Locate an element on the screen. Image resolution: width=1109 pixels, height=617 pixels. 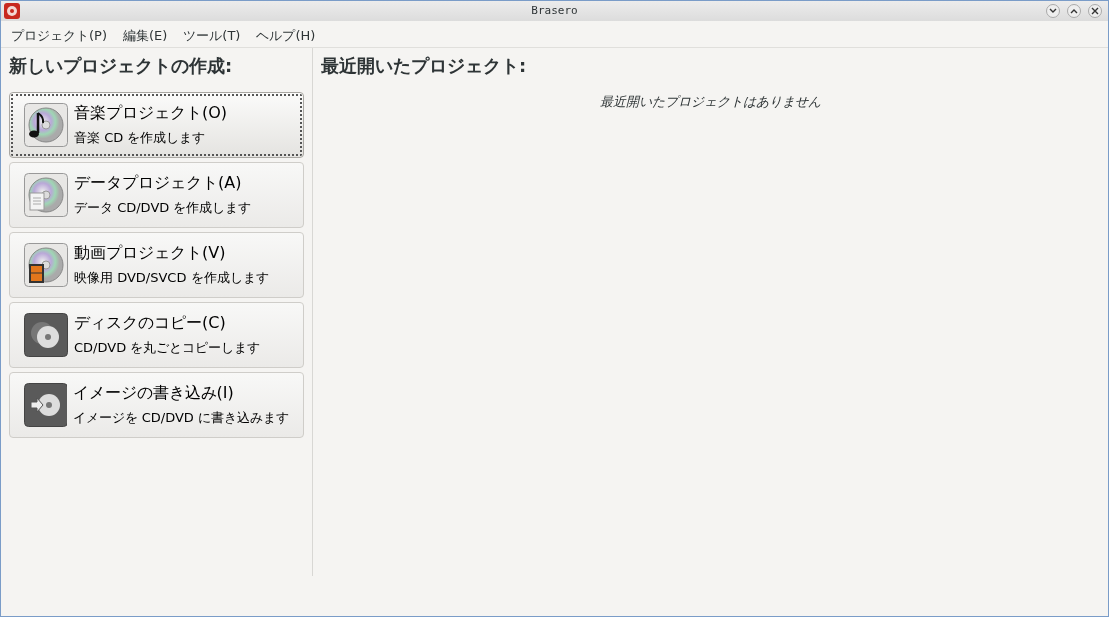
project-button: データプロジェクト(A) データ CD/DVD を作成します is located at coordinates (156, 195).